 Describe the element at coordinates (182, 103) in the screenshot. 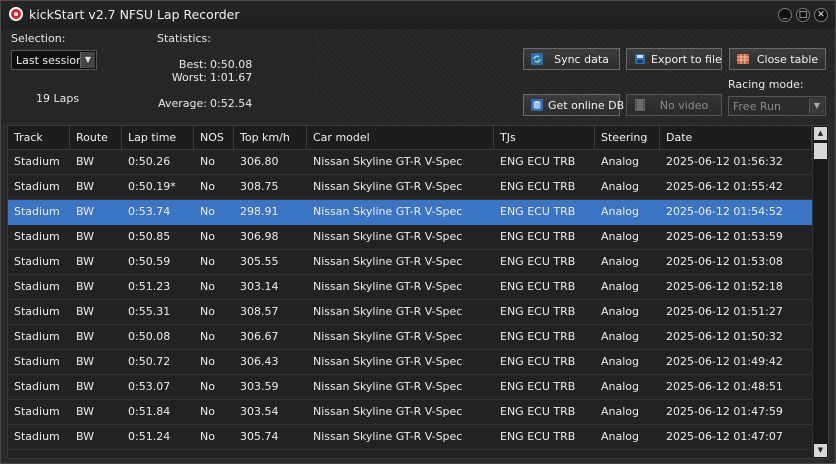

I see `average-label: Average:` at that location.